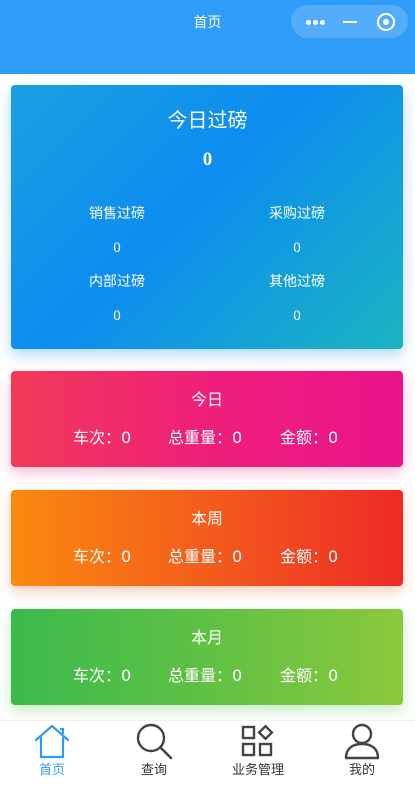  What do you see at coordinates (207, 754) in the screenshot?
I see `tab-bar: 首页 查询 业务管理 我的` at bounding box center [207, 754].